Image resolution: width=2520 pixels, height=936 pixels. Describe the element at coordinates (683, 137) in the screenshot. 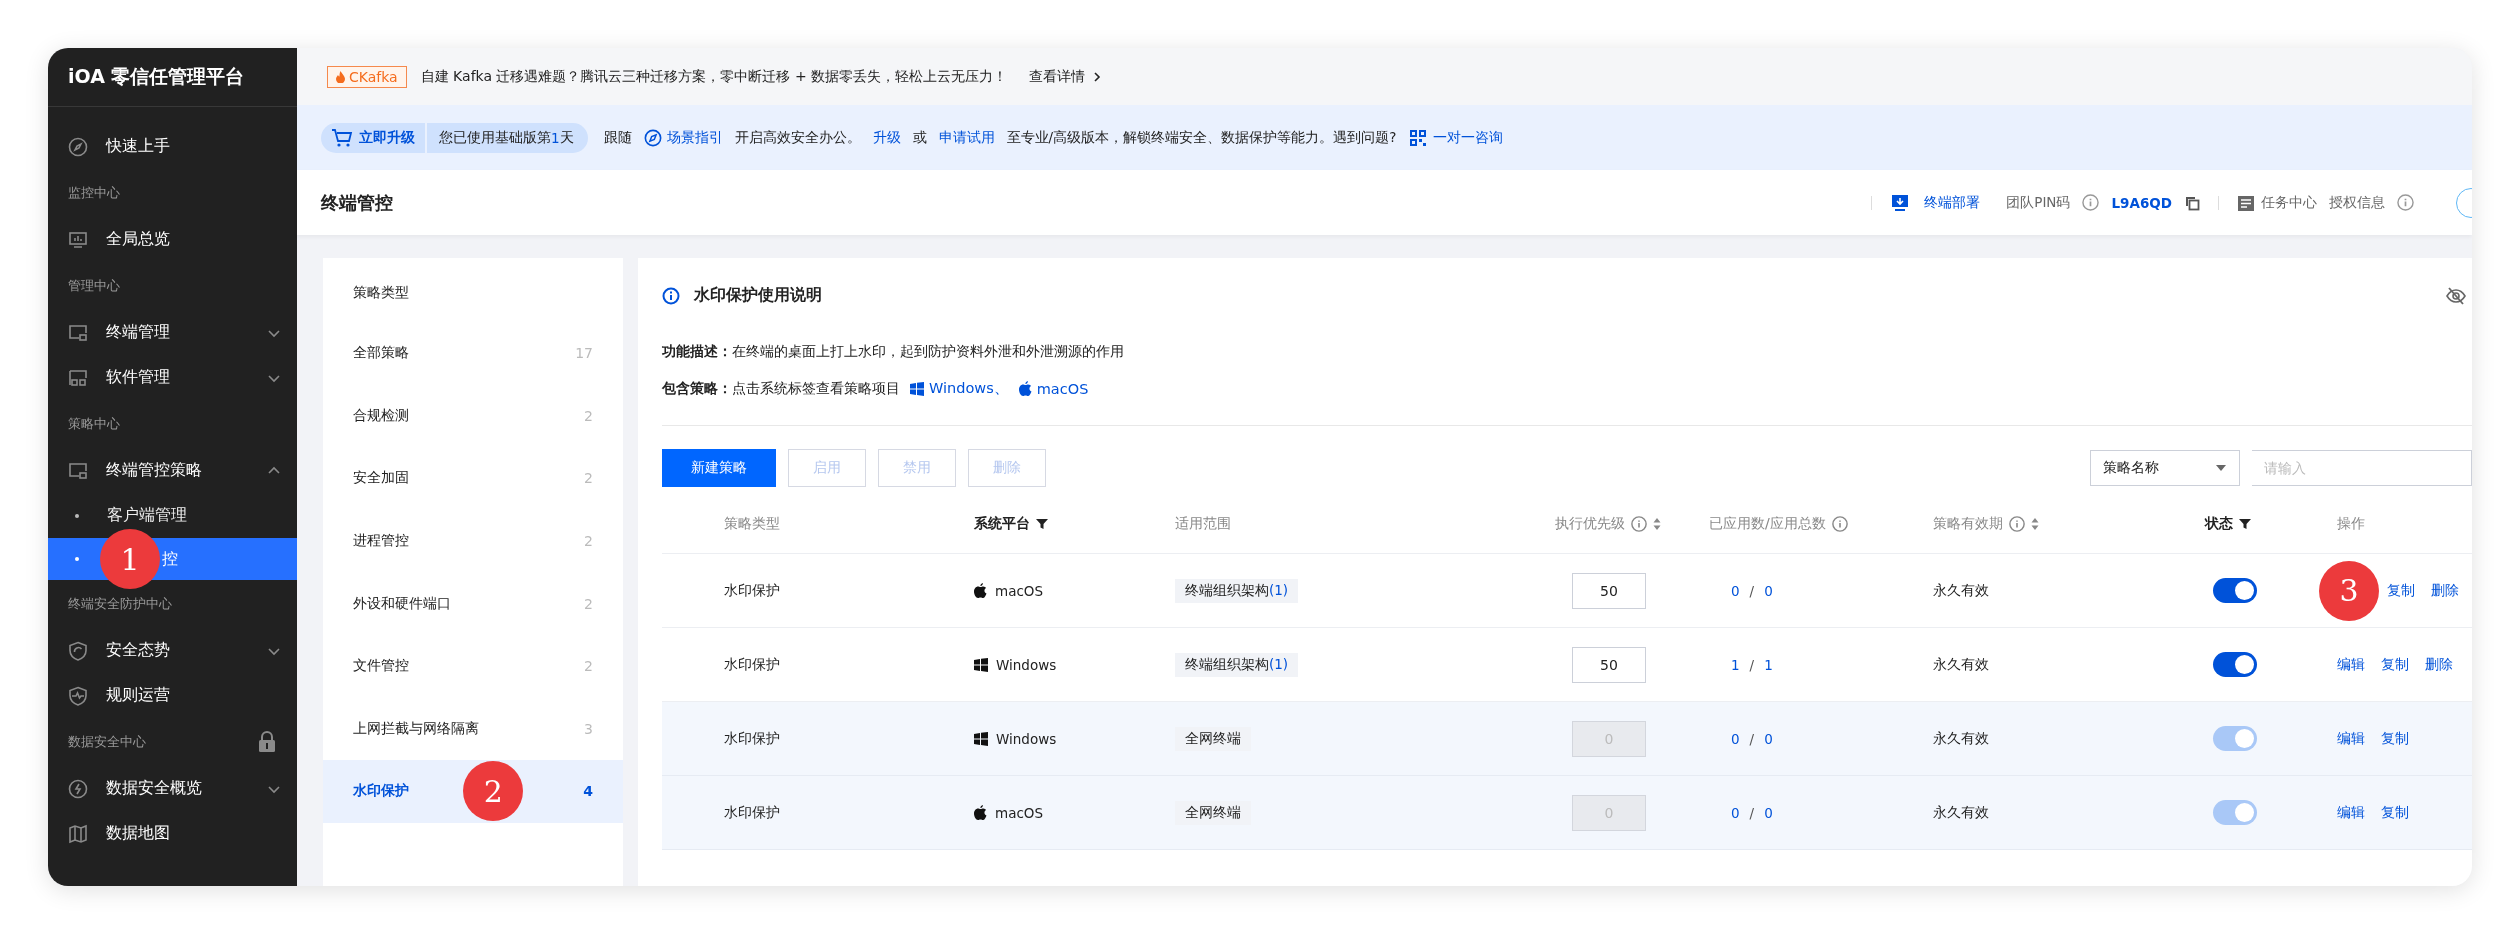

I see `guide-link: 场景指引` at that location.